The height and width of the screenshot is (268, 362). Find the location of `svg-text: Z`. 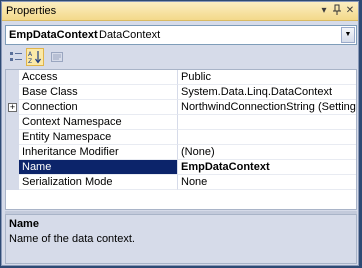

svg-text: Z is located at coordinates (30, 61).